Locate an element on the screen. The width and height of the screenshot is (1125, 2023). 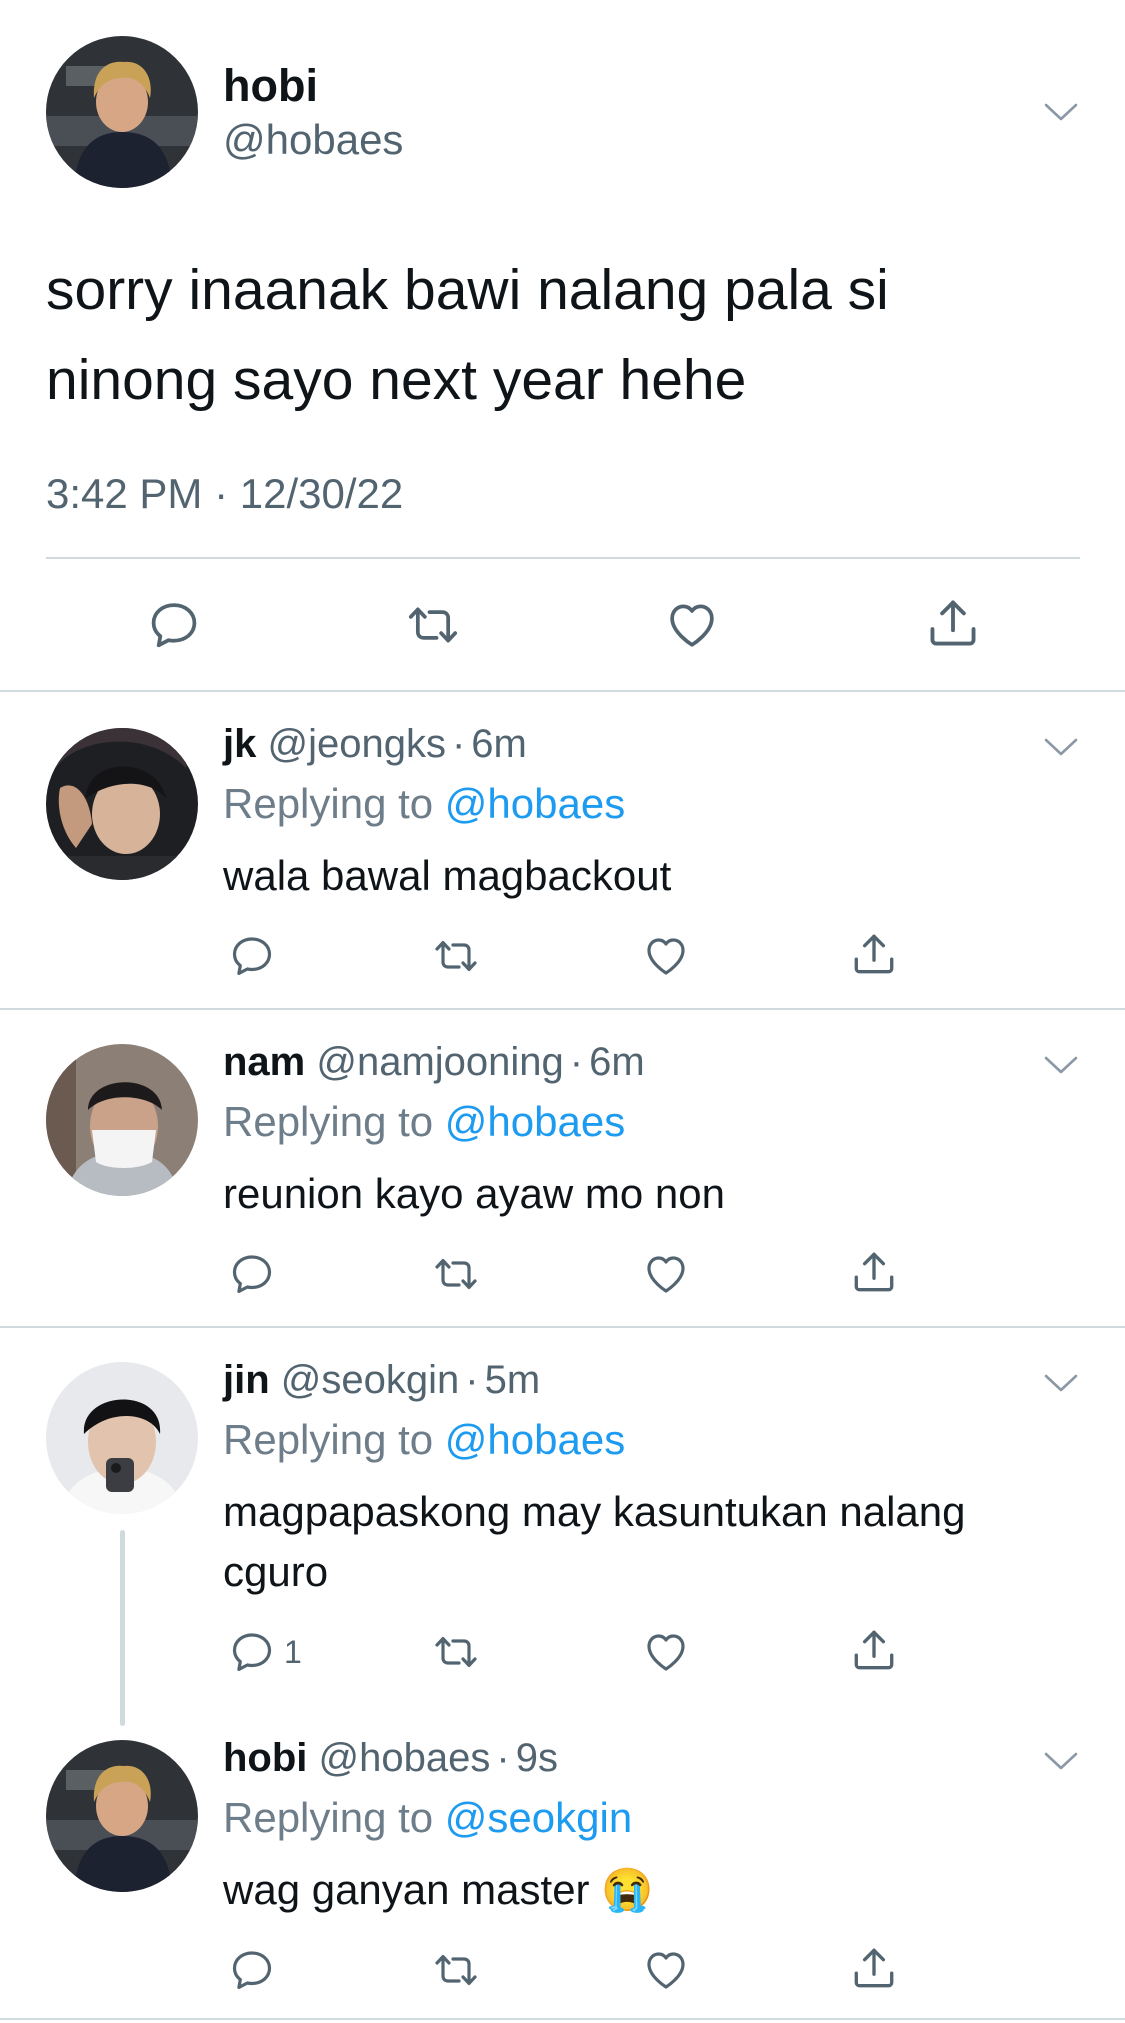
author-name: jin is located at coordinates (246, 1380).